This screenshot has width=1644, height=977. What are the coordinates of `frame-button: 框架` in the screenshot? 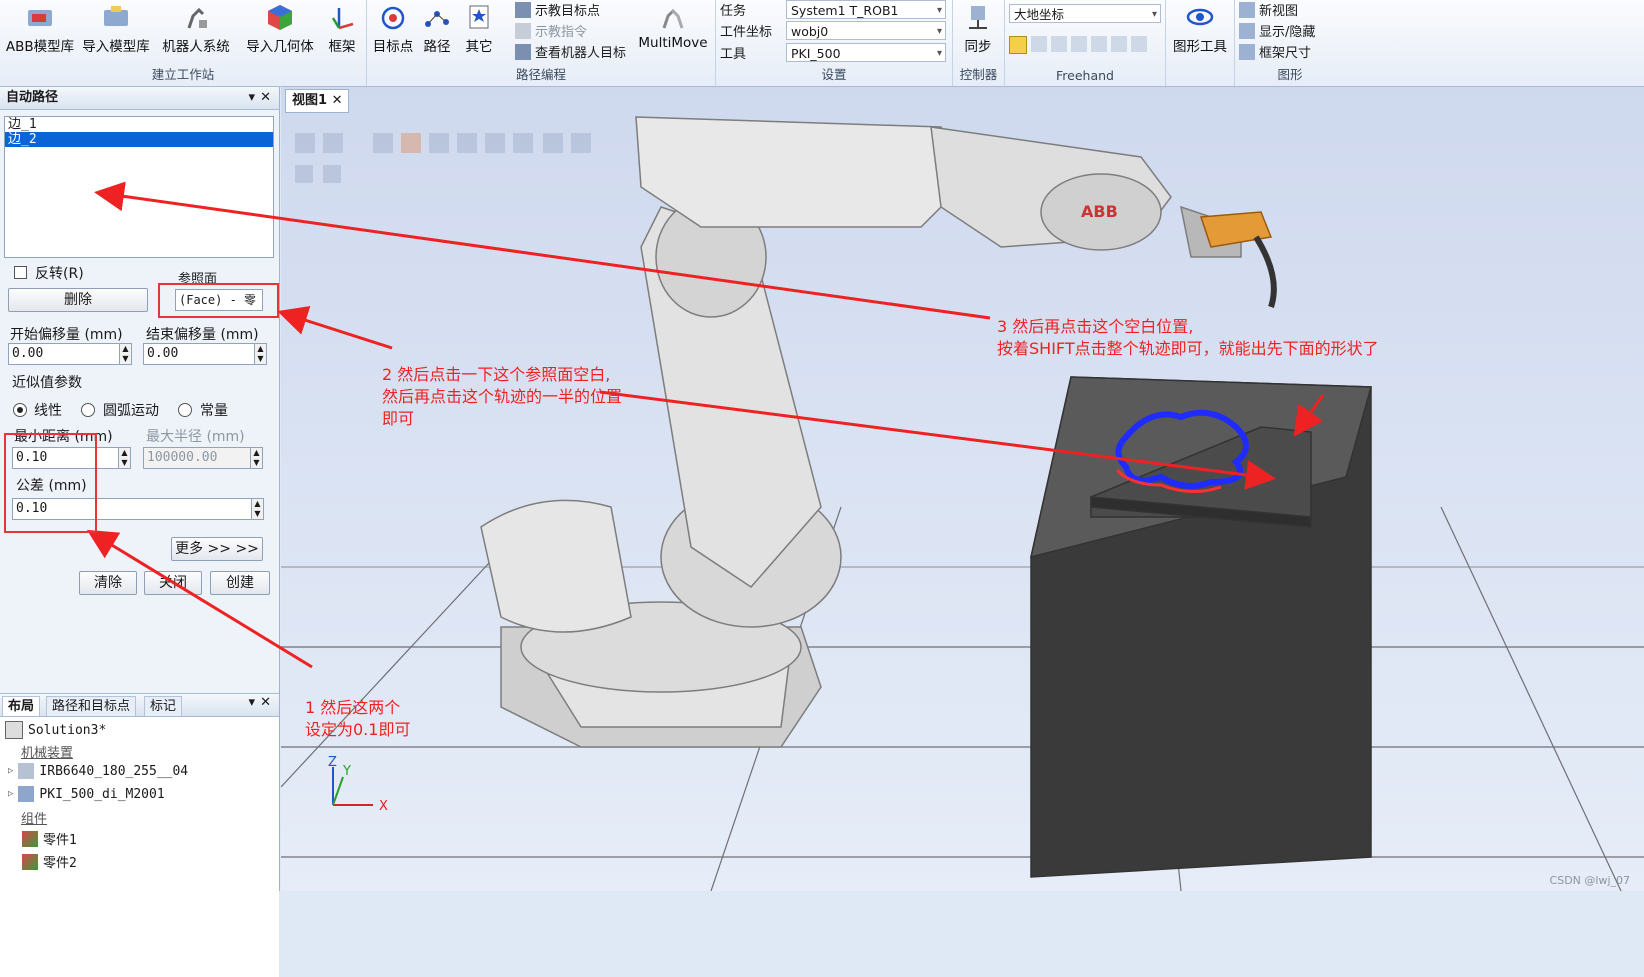 It's located at (342, 28).